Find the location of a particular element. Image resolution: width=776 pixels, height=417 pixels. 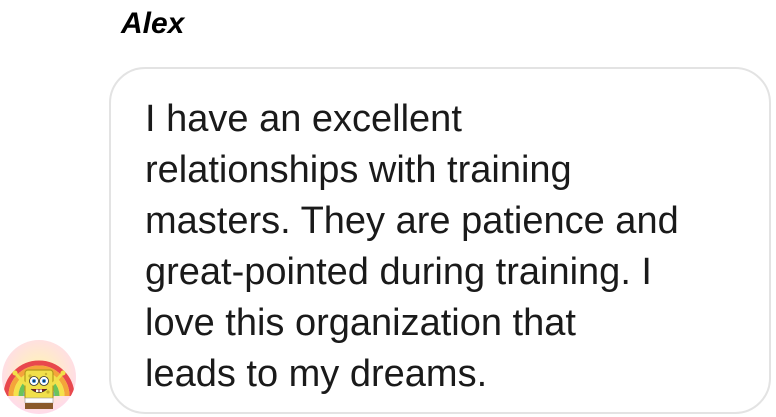

avatar is located at coordinates (39, 377).